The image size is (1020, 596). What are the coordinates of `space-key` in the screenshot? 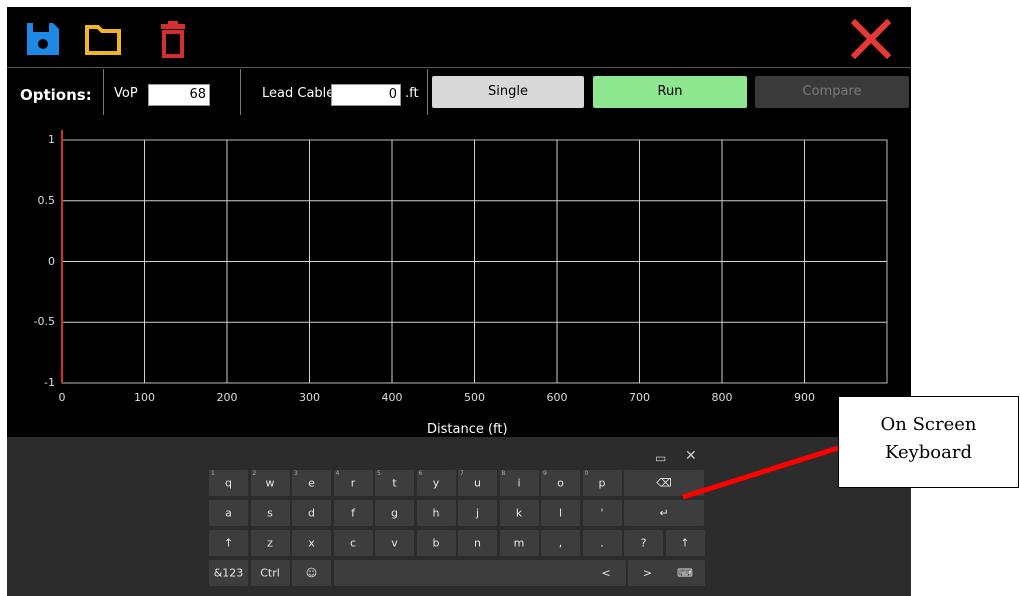 It's located at (473, 573).